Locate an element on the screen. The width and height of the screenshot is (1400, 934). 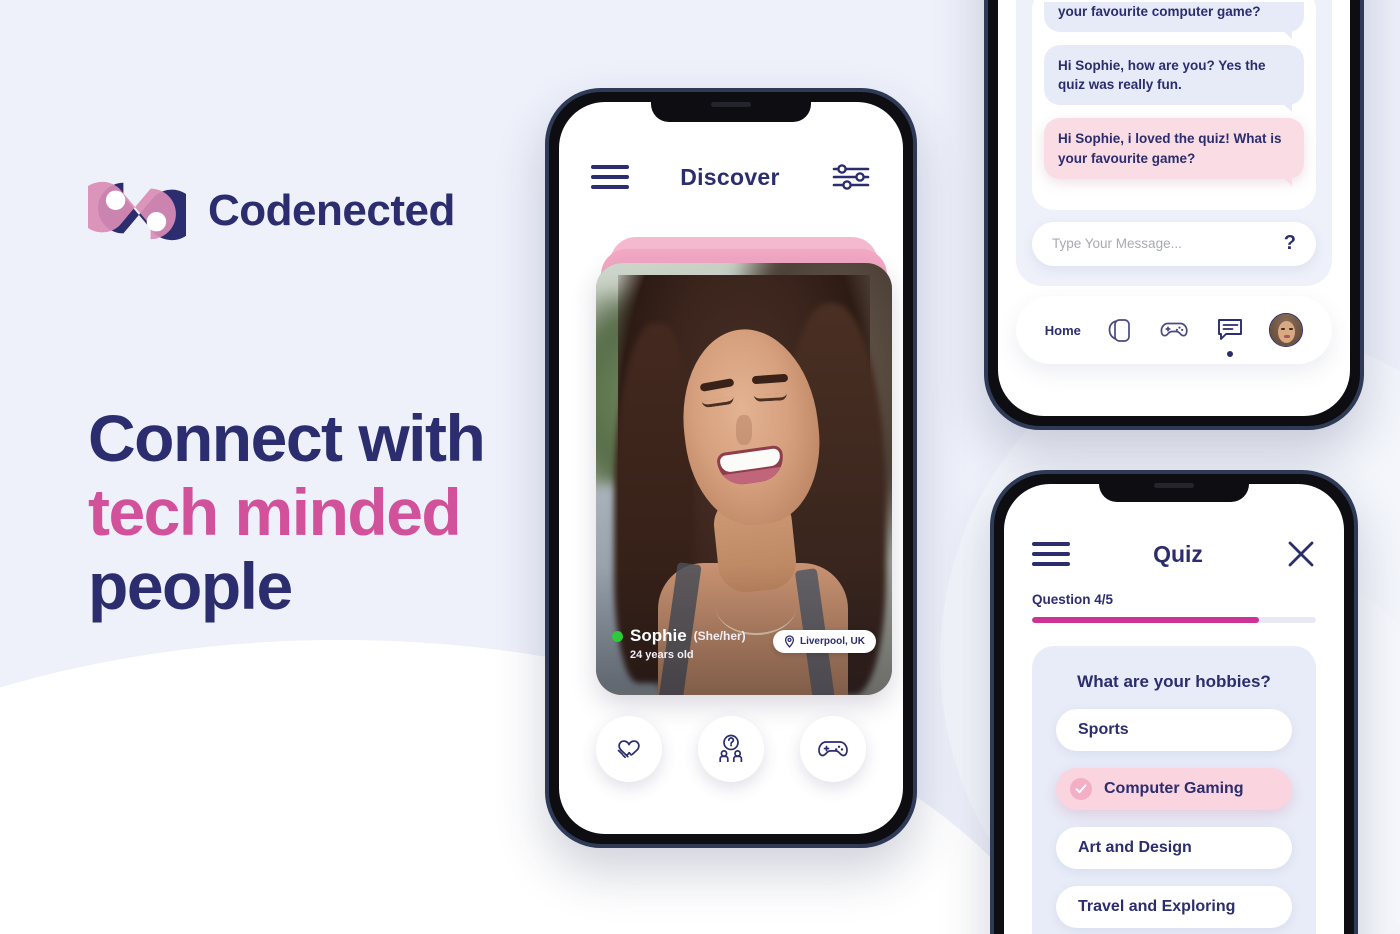
online-status-dot is located at coordinates (617, 636).